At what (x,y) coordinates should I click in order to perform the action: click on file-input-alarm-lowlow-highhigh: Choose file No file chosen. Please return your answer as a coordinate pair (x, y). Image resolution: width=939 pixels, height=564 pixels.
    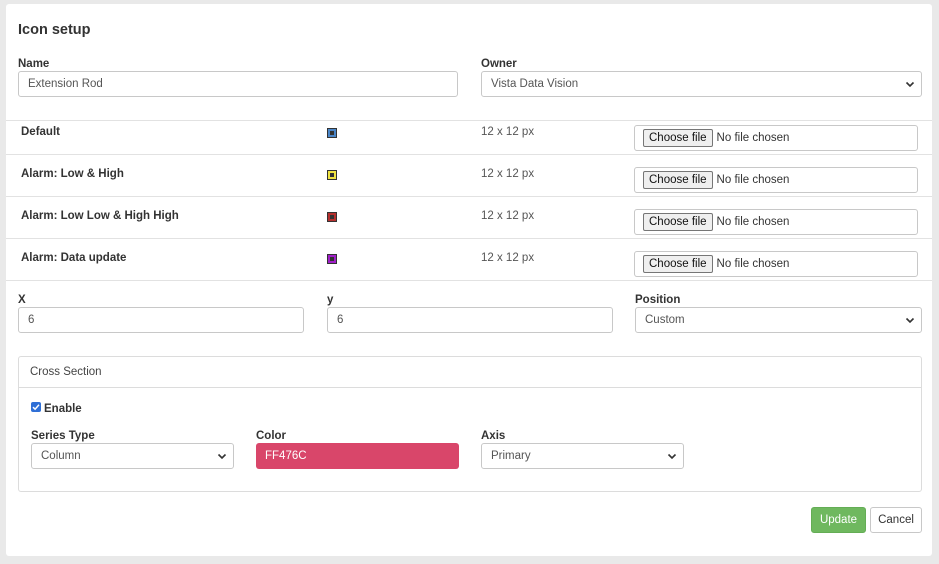
    Looking at the image, I should click on (776, 222).